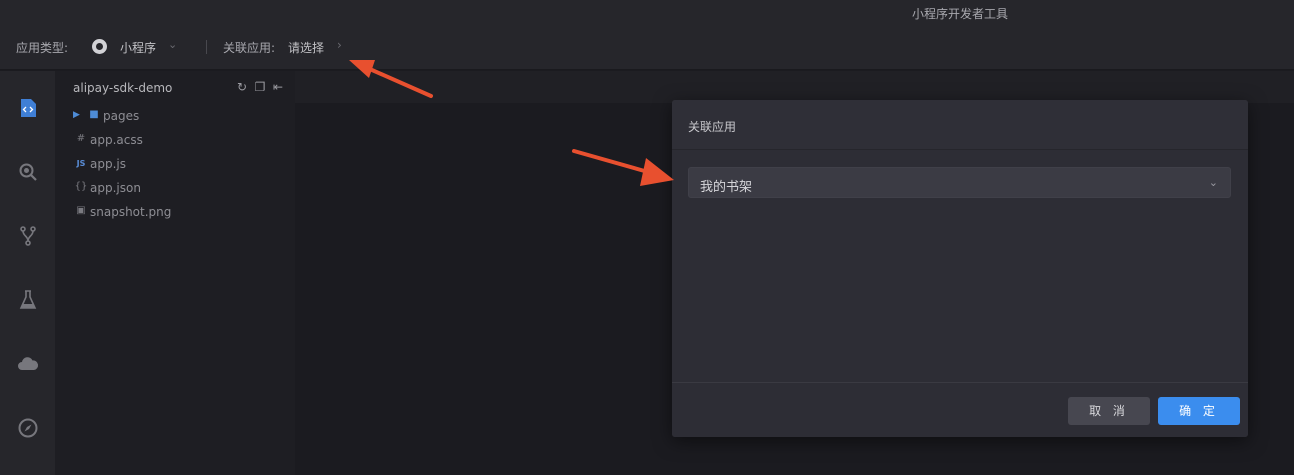 Image resolution: width=1294 pixels, height=475 pixels. Describe the element at coordinates (278, 87) in the screenshot. I see `collapse-icon: ⇤` at that location.